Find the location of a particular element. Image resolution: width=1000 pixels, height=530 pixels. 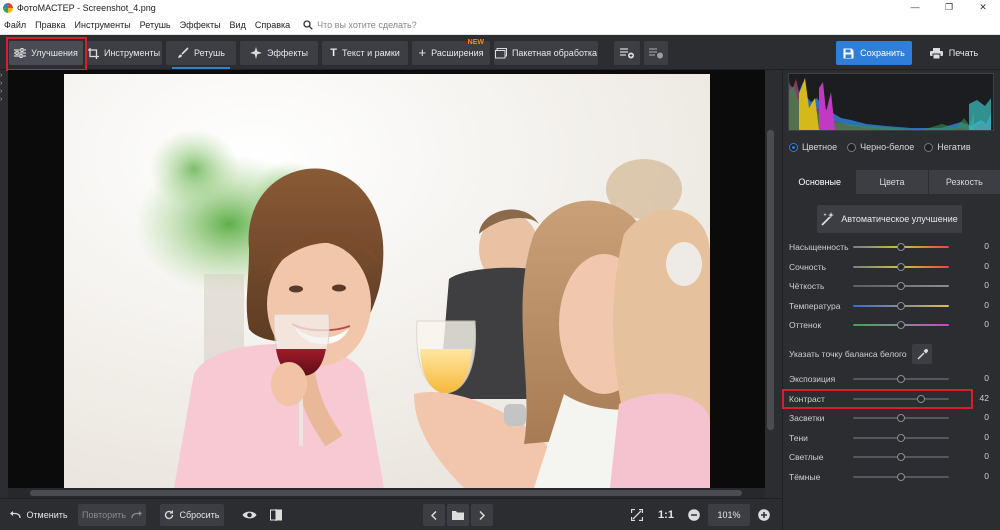

slider-row: Засветки 0 is located at coordinates (892, 418).